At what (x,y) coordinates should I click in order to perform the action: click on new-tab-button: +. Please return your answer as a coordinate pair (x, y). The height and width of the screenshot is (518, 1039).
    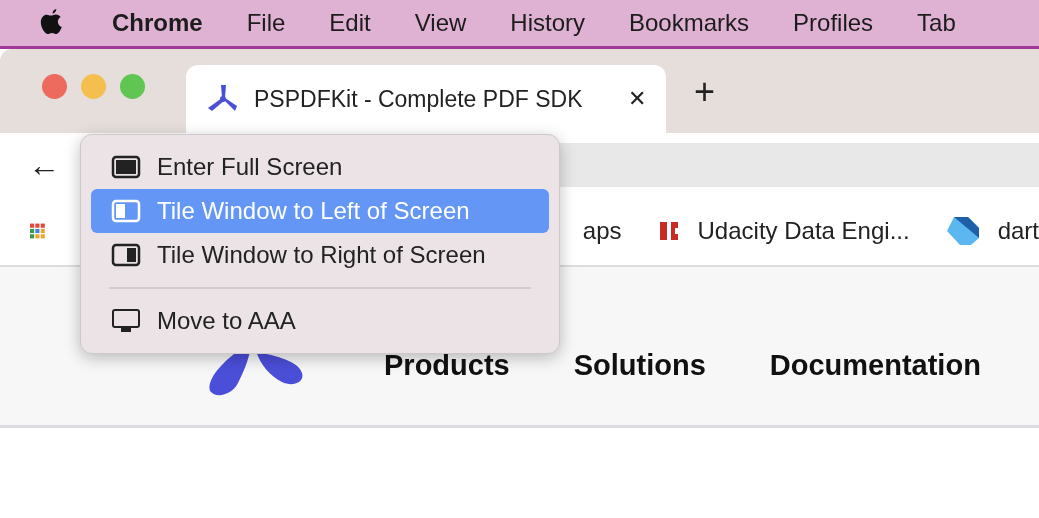
    Looking at the image, I should click on (705, 92).